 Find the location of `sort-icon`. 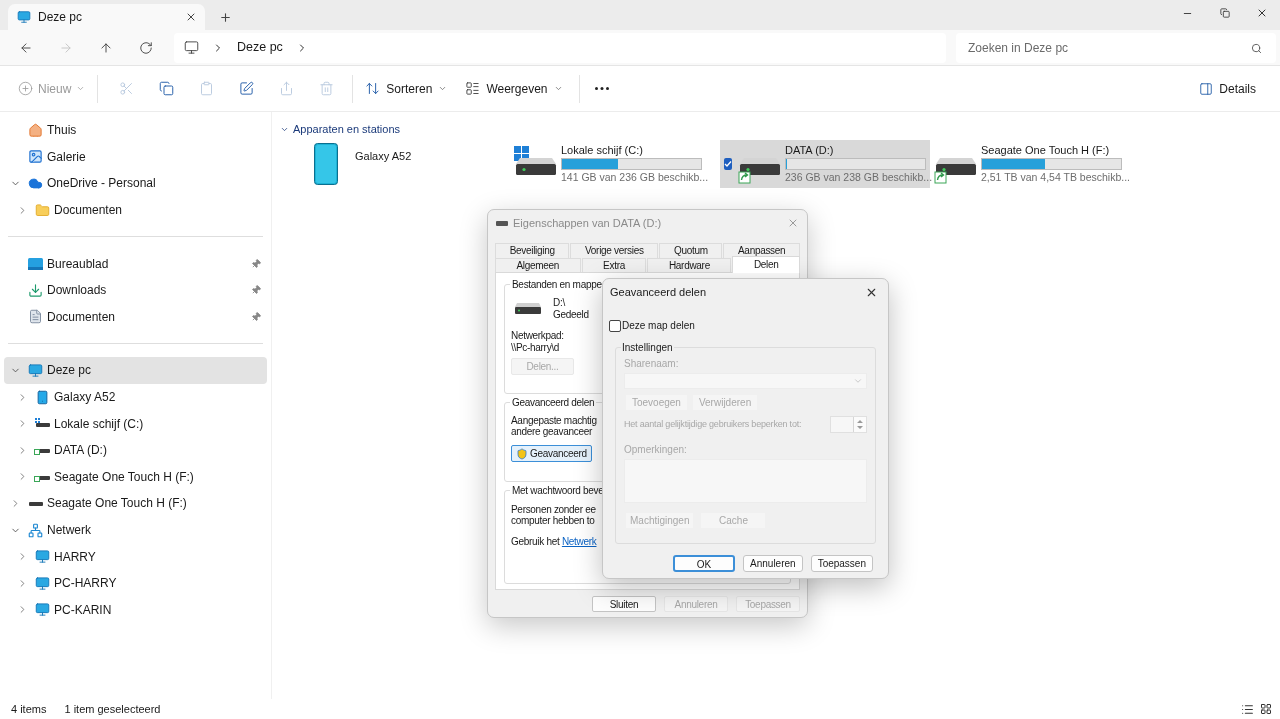

sort-icon is located at coordinates (373, 88).